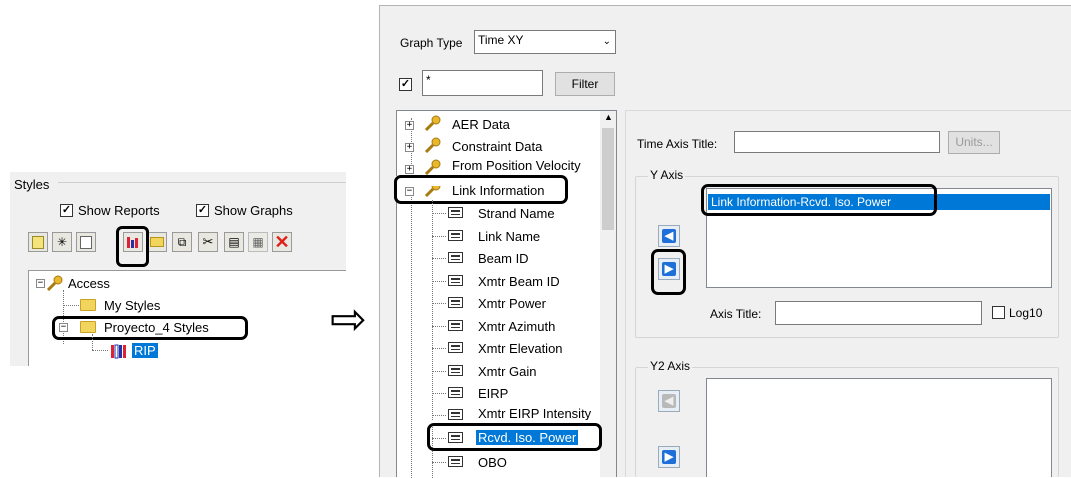  I want to click on copy-icon: ⧉, so click(182, 242).